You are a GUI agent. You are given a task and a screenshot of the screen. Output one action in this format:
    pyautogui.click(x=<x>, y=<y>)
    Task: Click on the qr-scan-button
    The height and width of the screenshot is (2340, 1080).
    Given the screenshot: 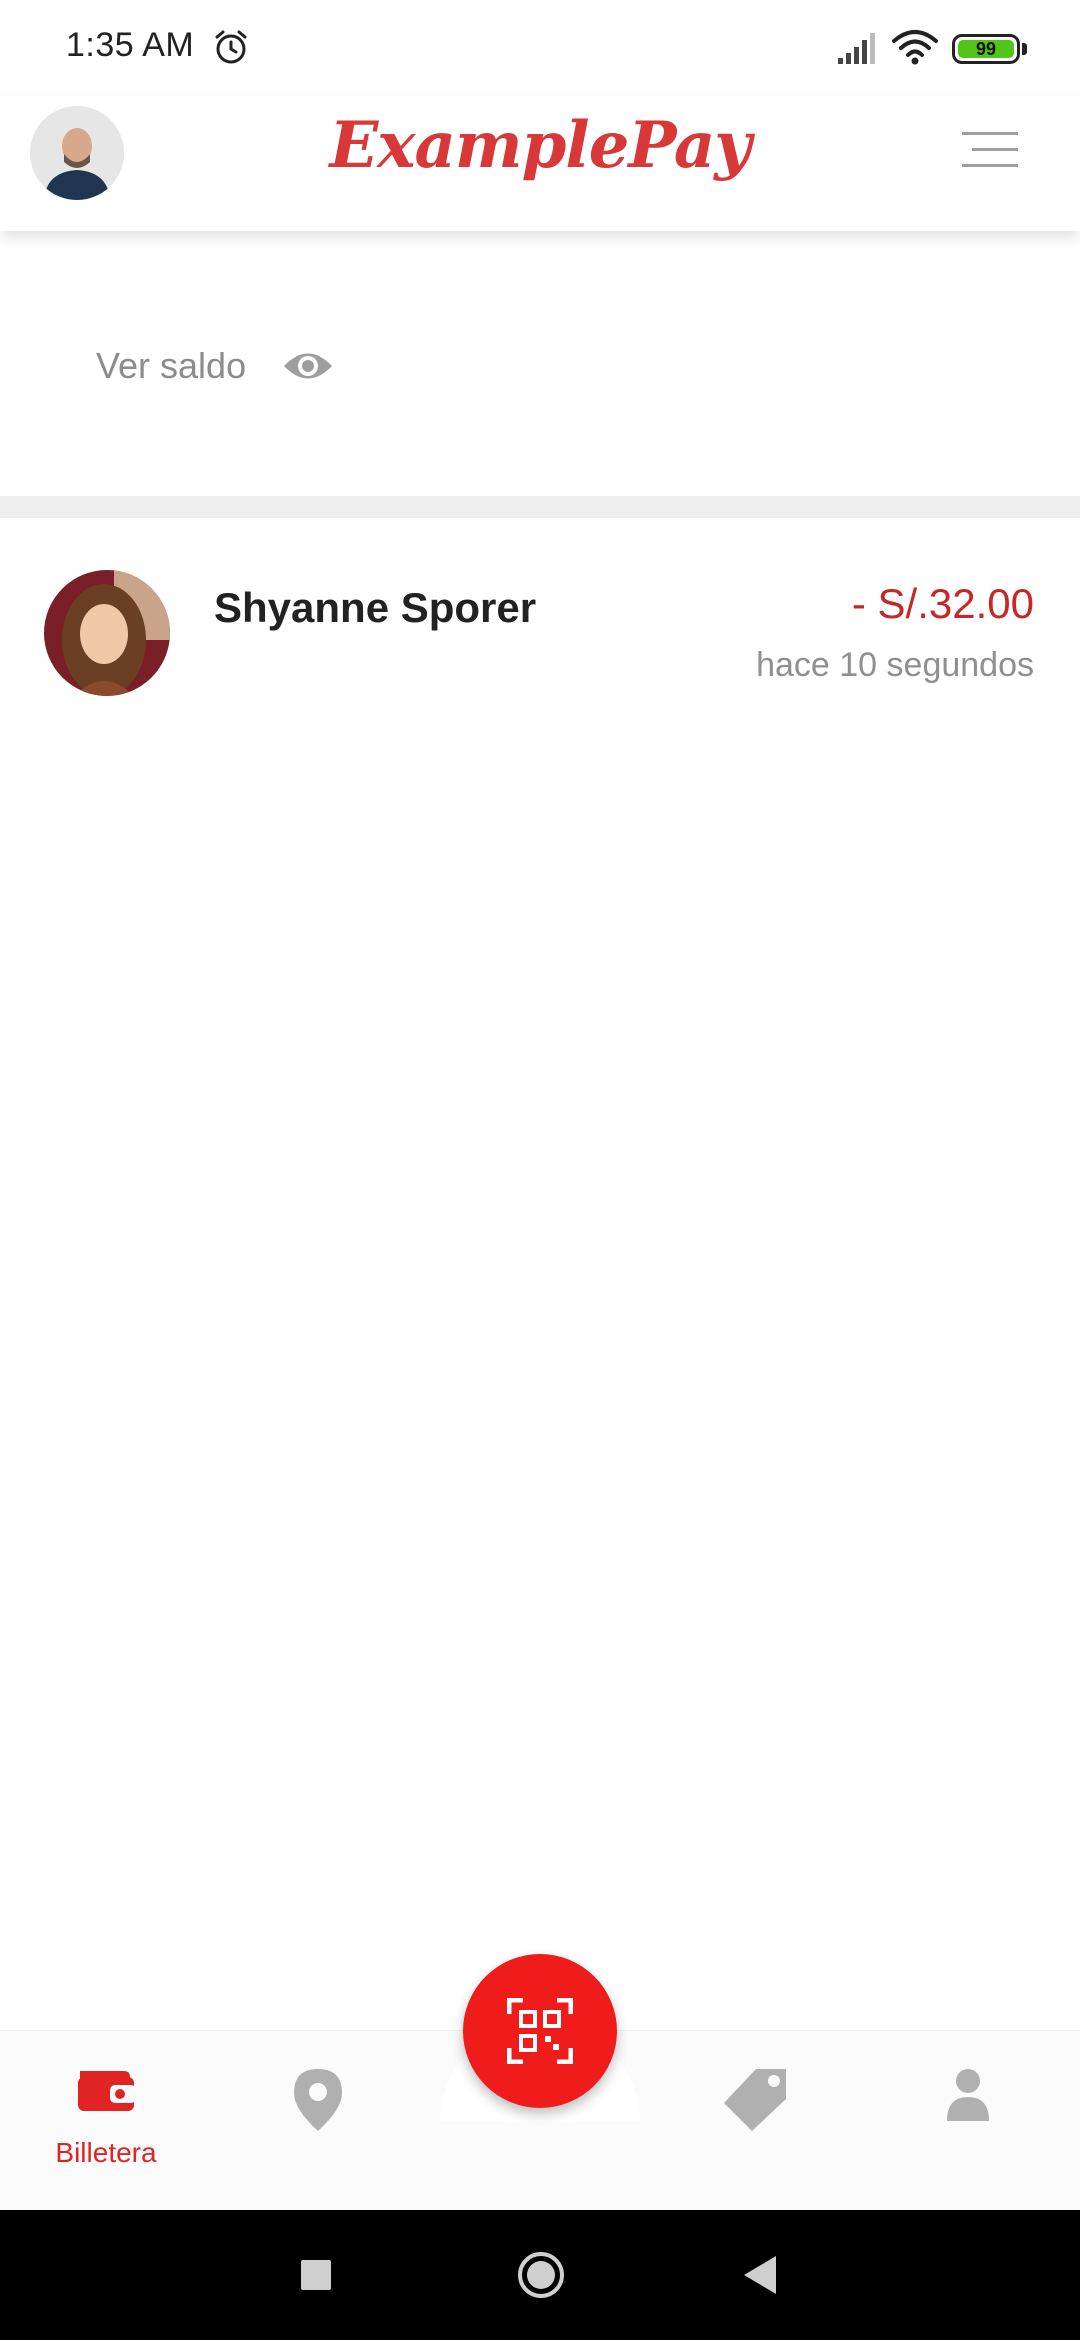 What is the action you would take?
    pyautogui.click(x=540, y=2031)
    